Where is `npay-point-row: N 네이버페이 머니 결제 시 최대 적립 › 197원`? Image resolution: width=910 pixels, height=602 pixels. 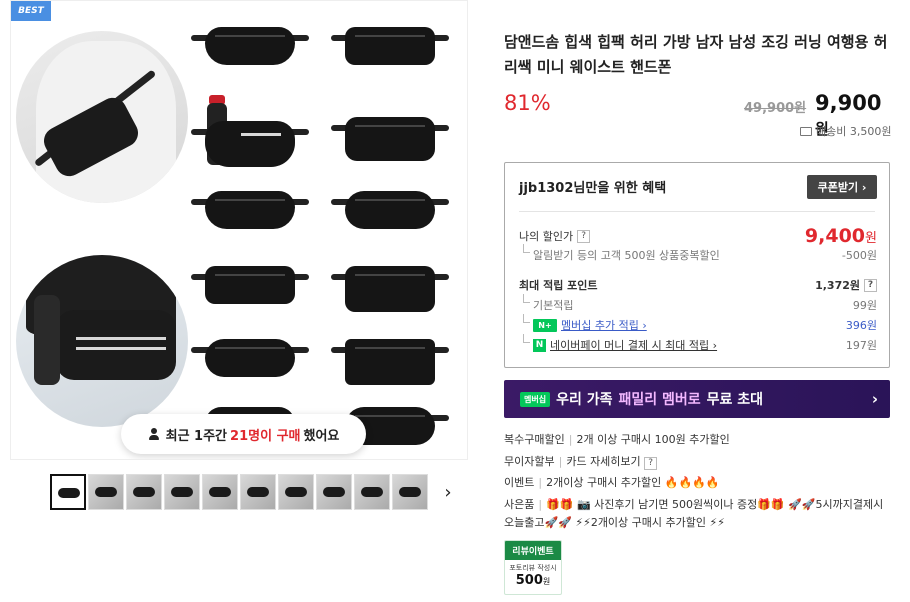
npay-point-row: N 네이버페이 머니 결제 시 최대 적립 › 197원 is located at coordinates (698, 343).